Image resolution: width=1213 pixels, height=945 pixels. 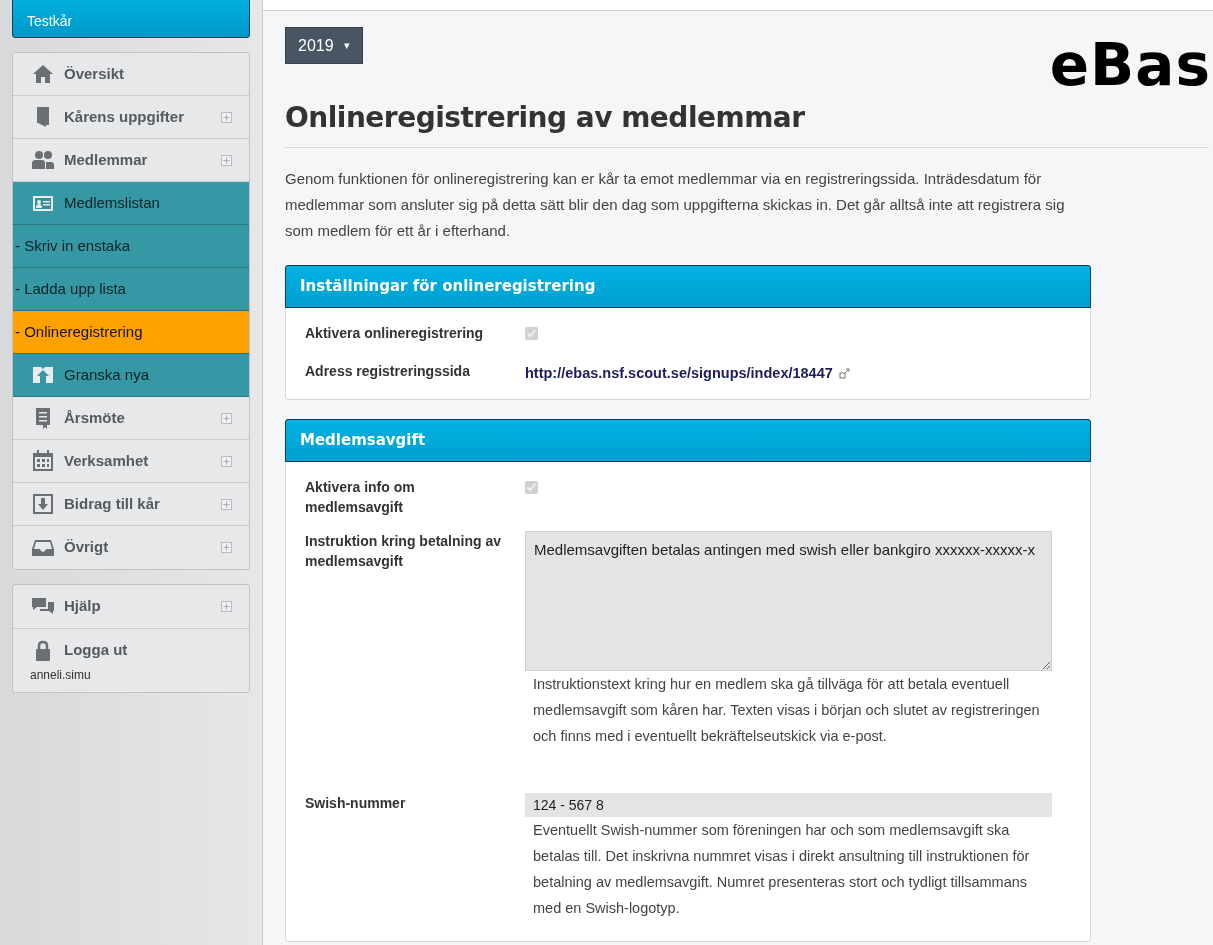 I want to click on tray-icon, so click(x=43, y=547).